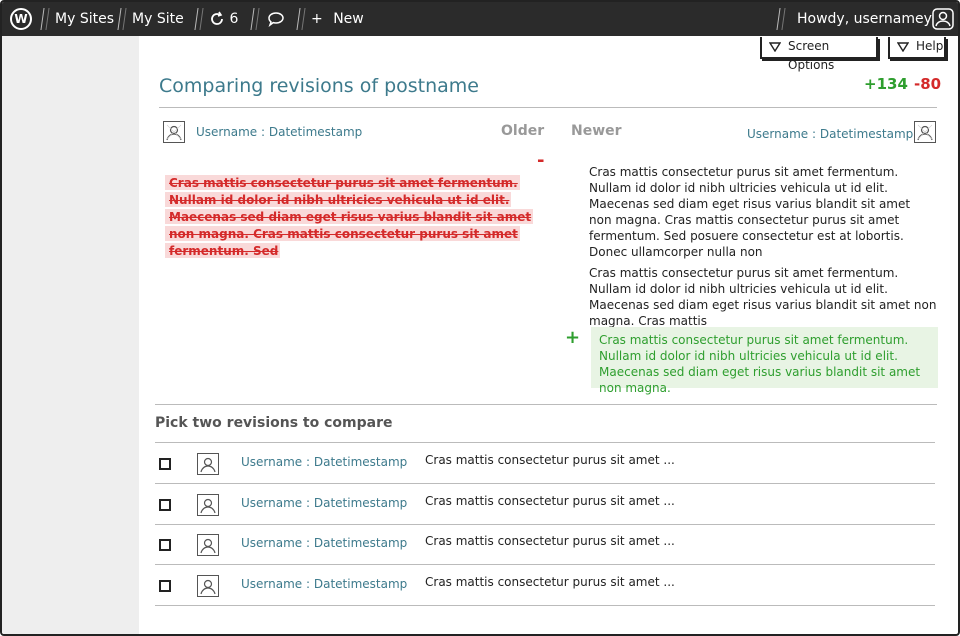 This screenshot has width=960, height=636. What do you see at coordinates (70, 335) in the screenshot?
I see `admin-sidebar` at bounding box center [70, 335].